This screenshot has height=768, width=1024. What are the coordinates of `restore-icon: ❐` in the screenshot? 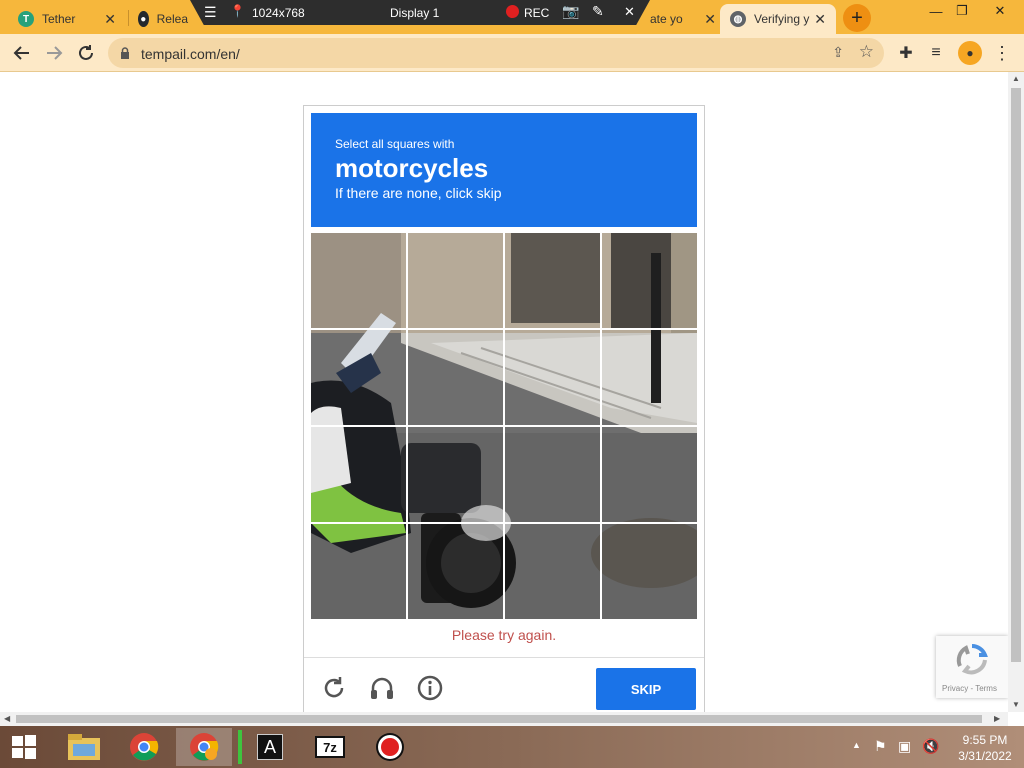 It's located at (962, 11).